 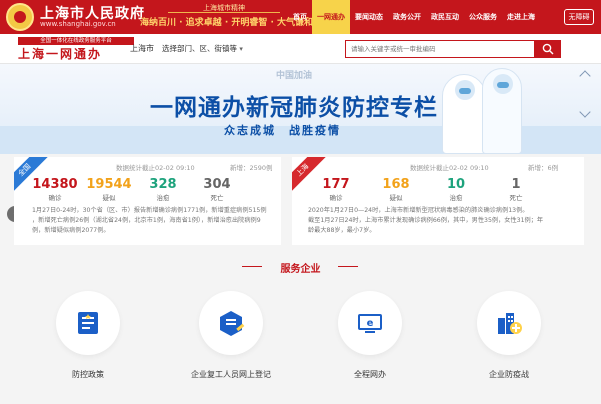 I want to click on enterprise-plus-icon, so click(x=510, y=323).